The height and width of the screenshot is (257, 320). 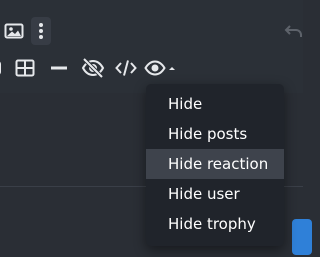 I want to click on eye-dropdown-icon, so click(x=159, y=68).